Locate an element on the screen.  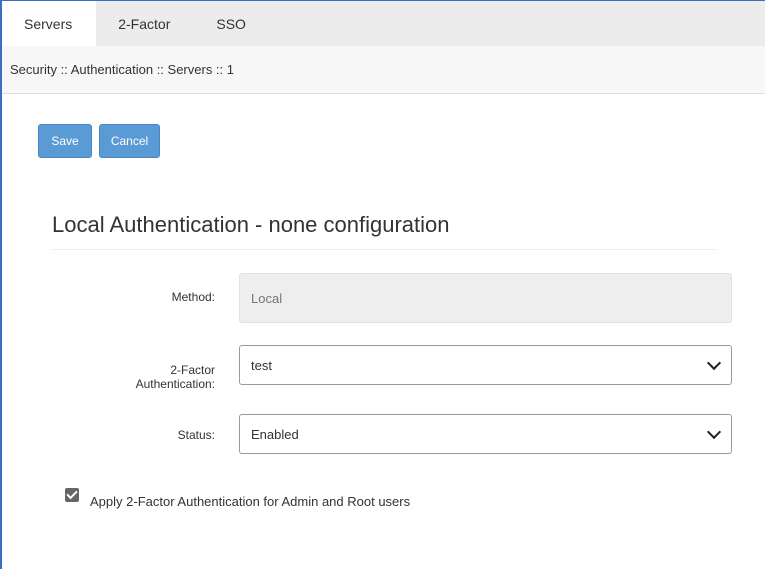
tab-sso-label: SSO is located at coordinates (231, 23).